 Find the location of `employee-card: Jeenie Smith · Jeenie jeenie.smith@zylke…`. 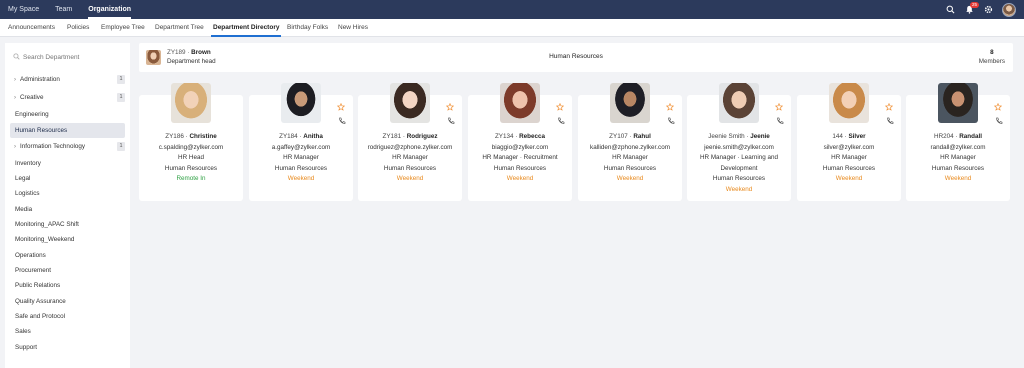

employee-card: Jeenie Smith · Jeenie jeenie.smith@zylke… is located at coordinates (739, 142).